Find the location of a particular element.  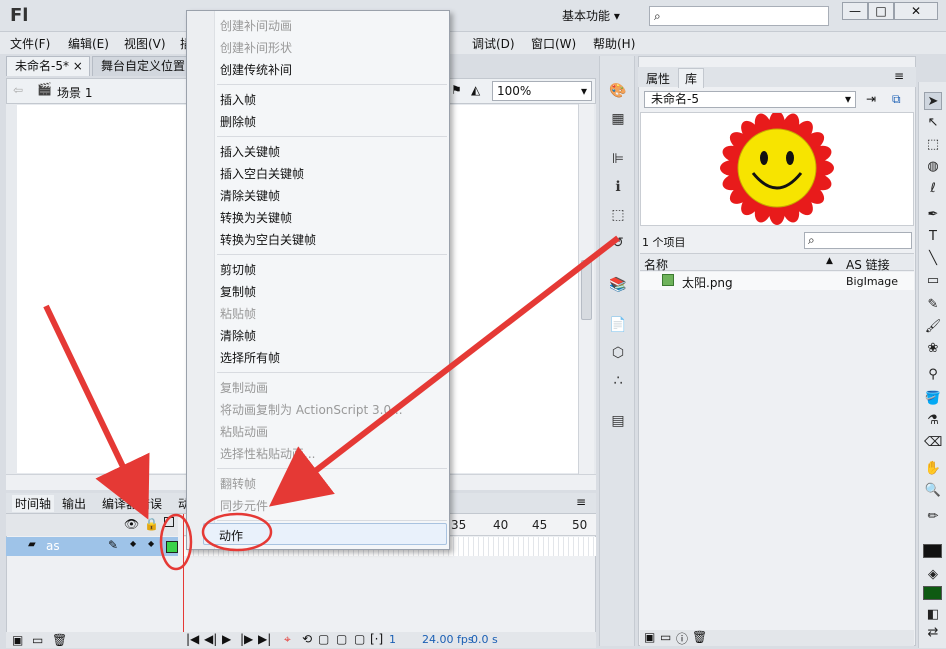

pin-icon: ⇥ is located at coordinates (871, 99).